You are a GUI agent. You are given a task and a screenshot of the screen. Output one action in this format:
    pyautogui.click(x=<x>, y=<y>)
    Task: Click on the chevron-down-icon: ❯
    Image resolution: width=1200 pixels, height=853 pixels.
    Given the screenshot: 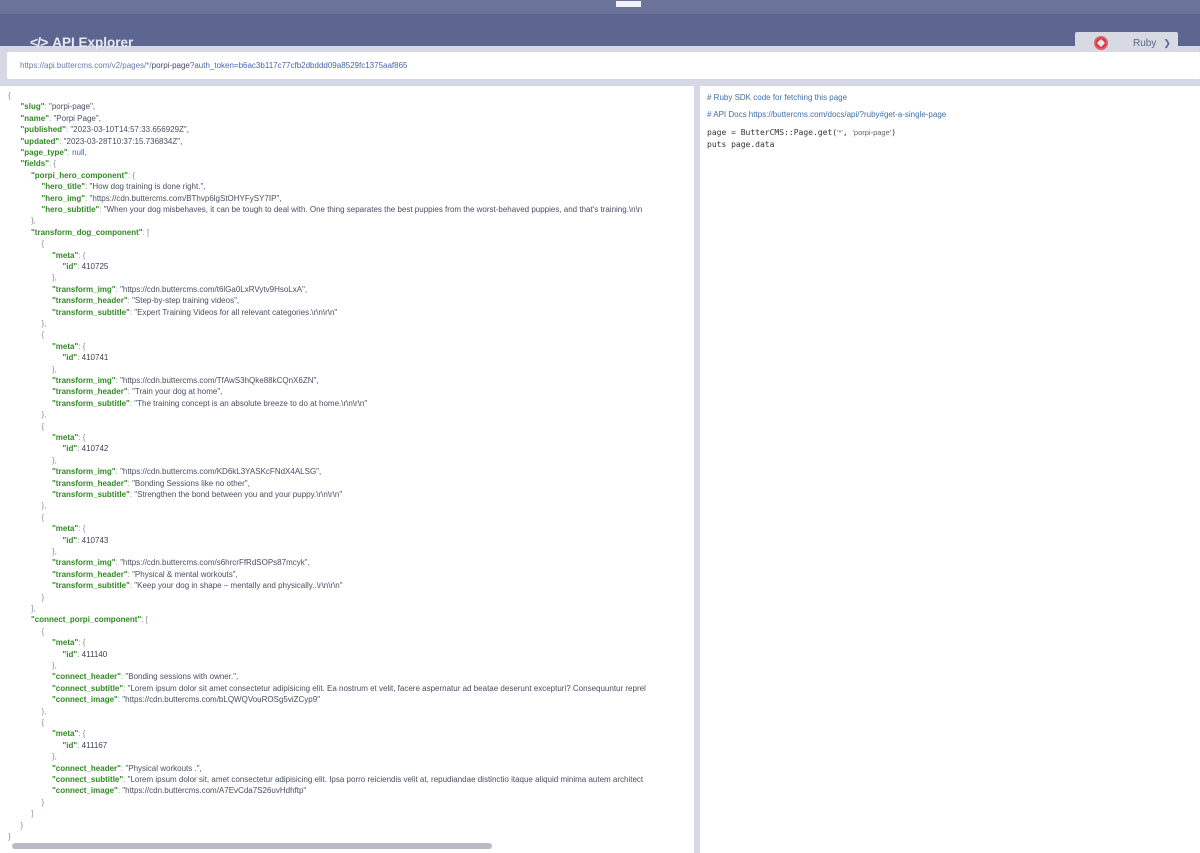 What is the action you would take?
    pyautogui.click(x=1167, y=42)
    